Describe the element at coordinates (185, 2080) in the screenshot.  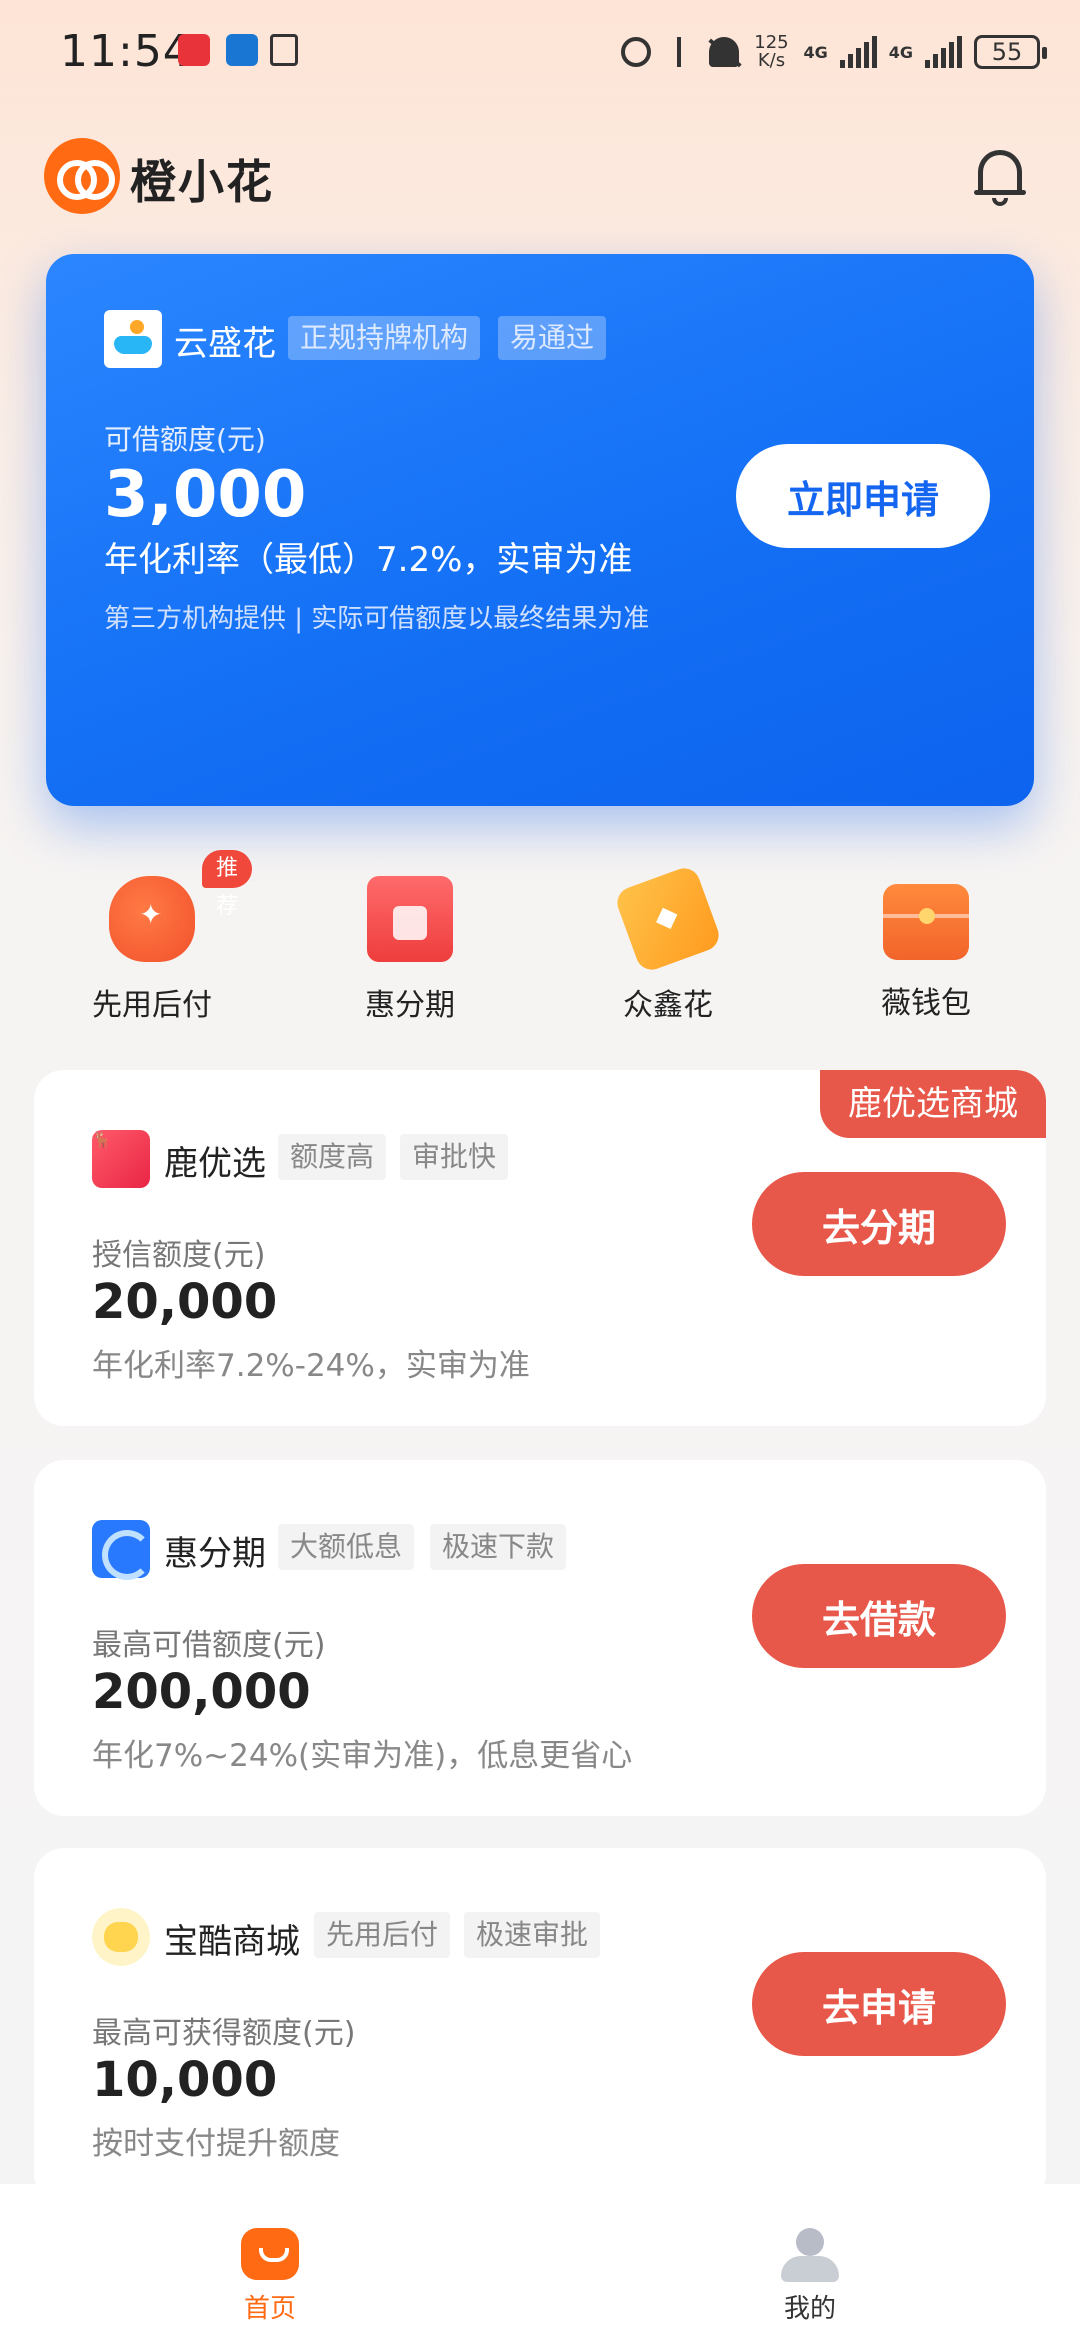
I see `limit-amount: 10,000` at that location.